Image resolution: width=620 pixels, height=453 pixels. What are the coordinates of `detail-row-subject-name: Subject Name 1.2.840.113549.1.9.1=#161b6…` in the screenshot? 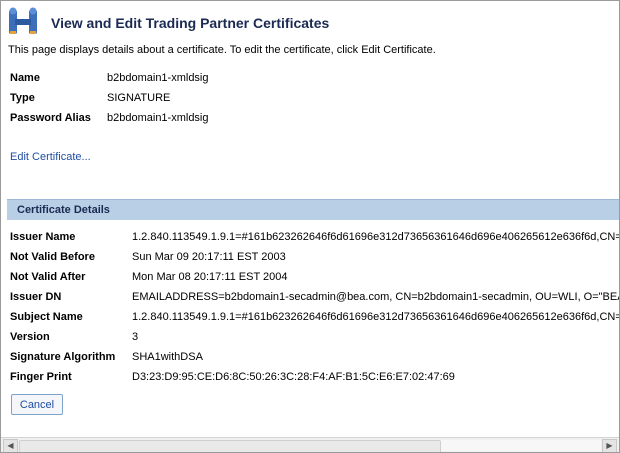 It's located at (315, 319).